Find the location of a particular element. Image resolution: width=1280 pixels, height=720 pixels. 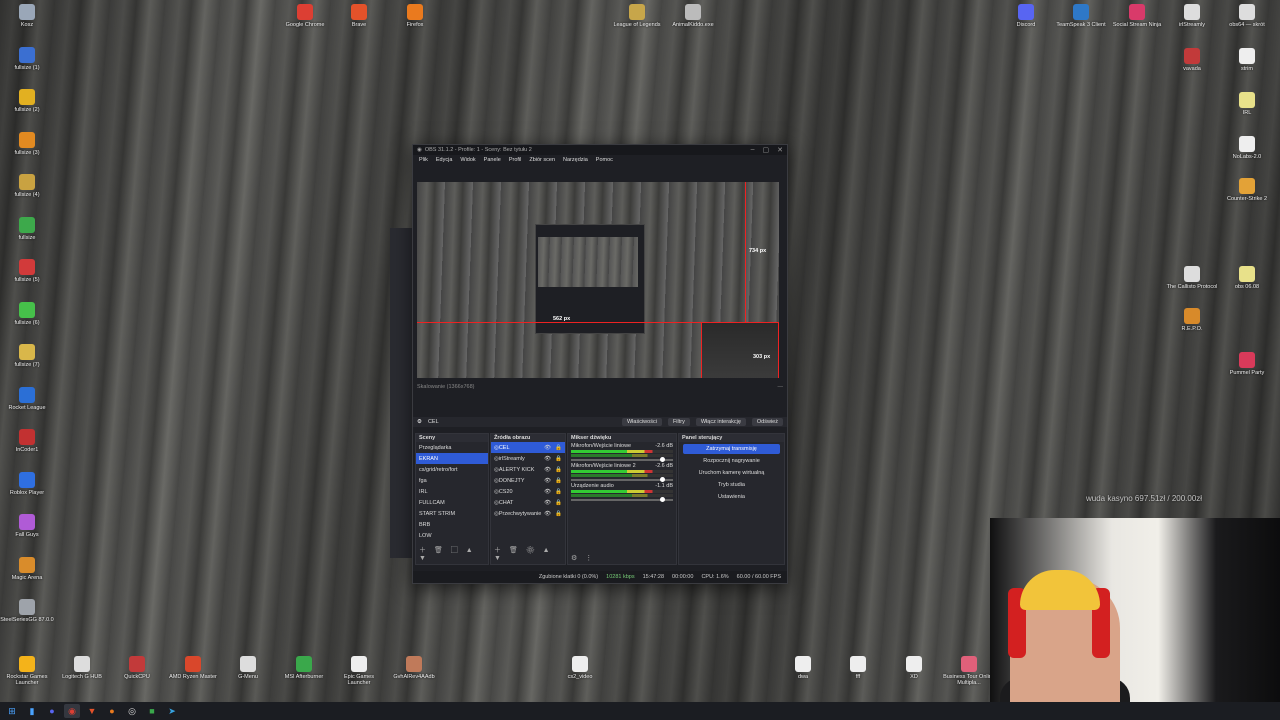

desktop-icon: QuickCPU is located at coordinates (137, 668).